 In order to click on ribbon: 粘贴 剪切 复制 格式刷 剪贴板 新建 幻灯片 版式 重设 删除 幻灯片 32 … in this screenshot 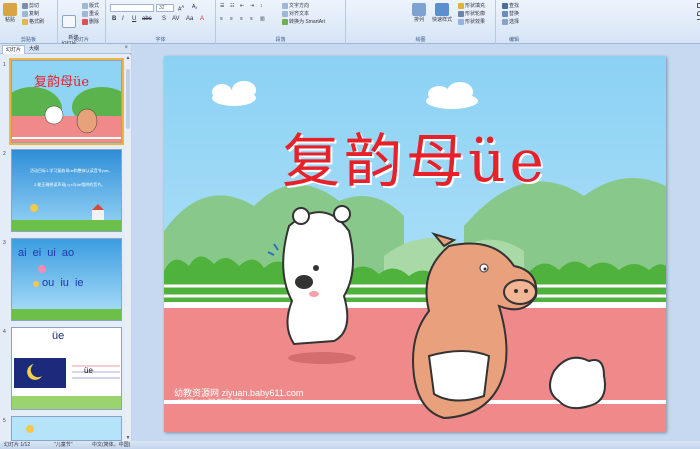, I will do `click(350, 23)`.